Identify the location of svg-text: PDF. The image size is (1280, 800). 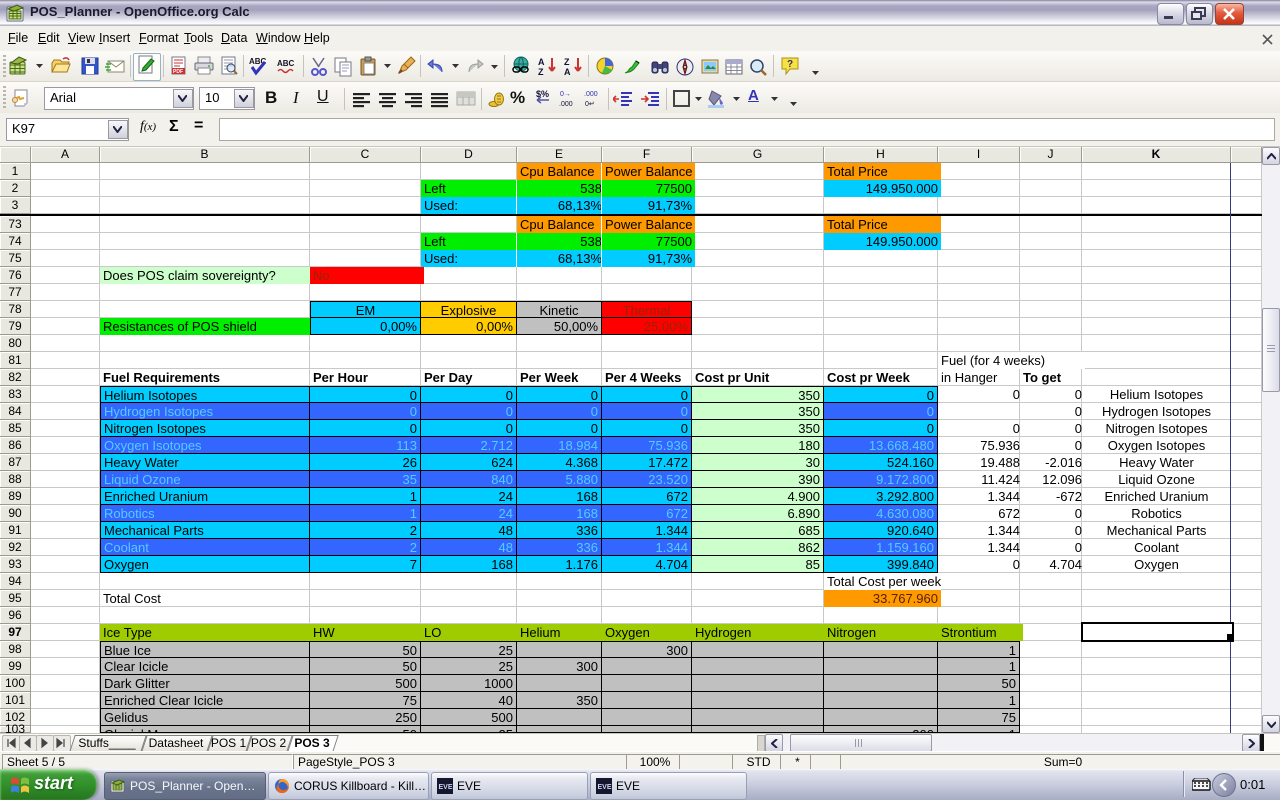
(178, 72).